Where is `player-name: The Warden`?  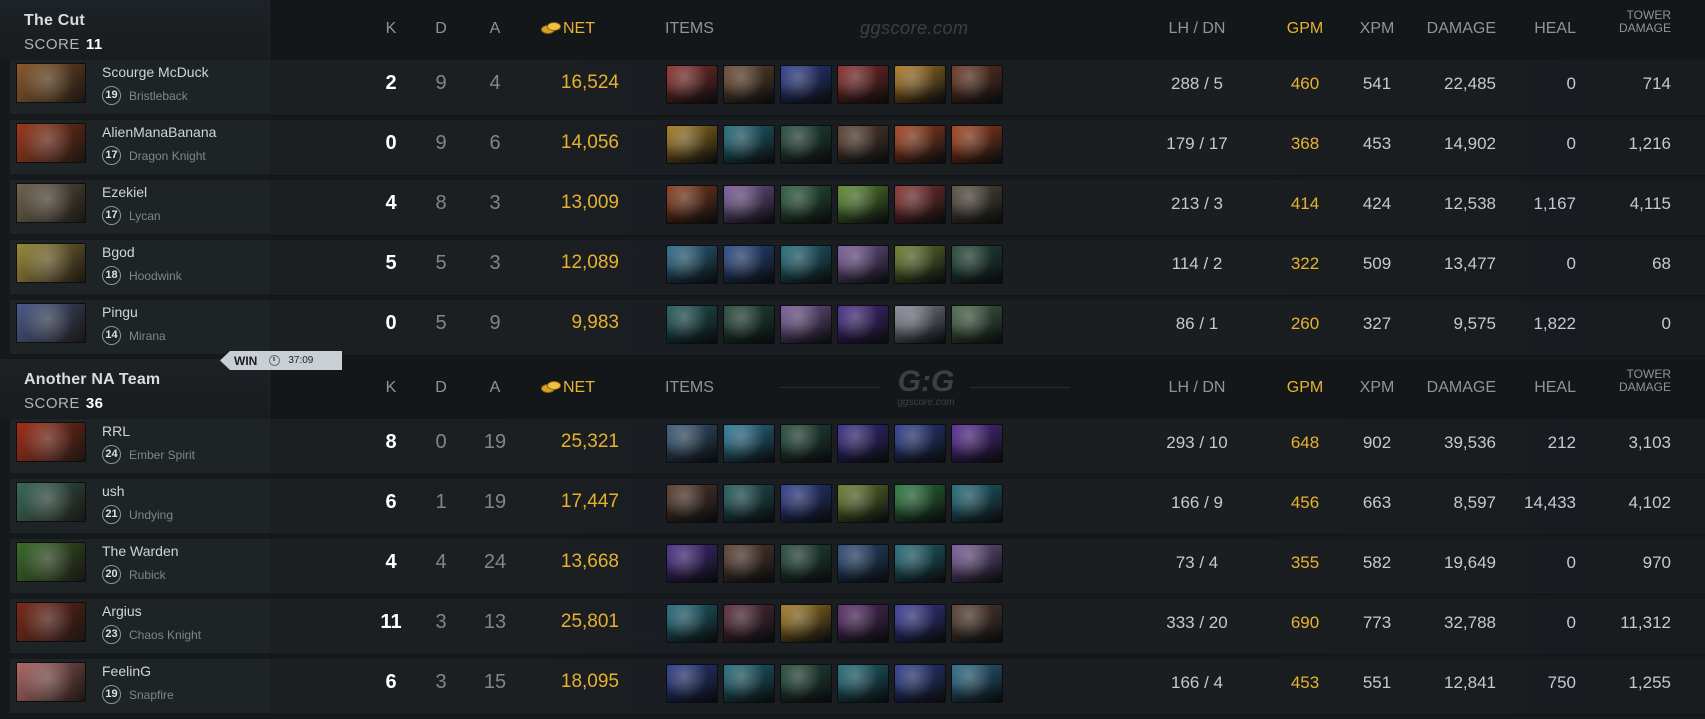
player-name: The Warden is located at coordinates (140, 551).